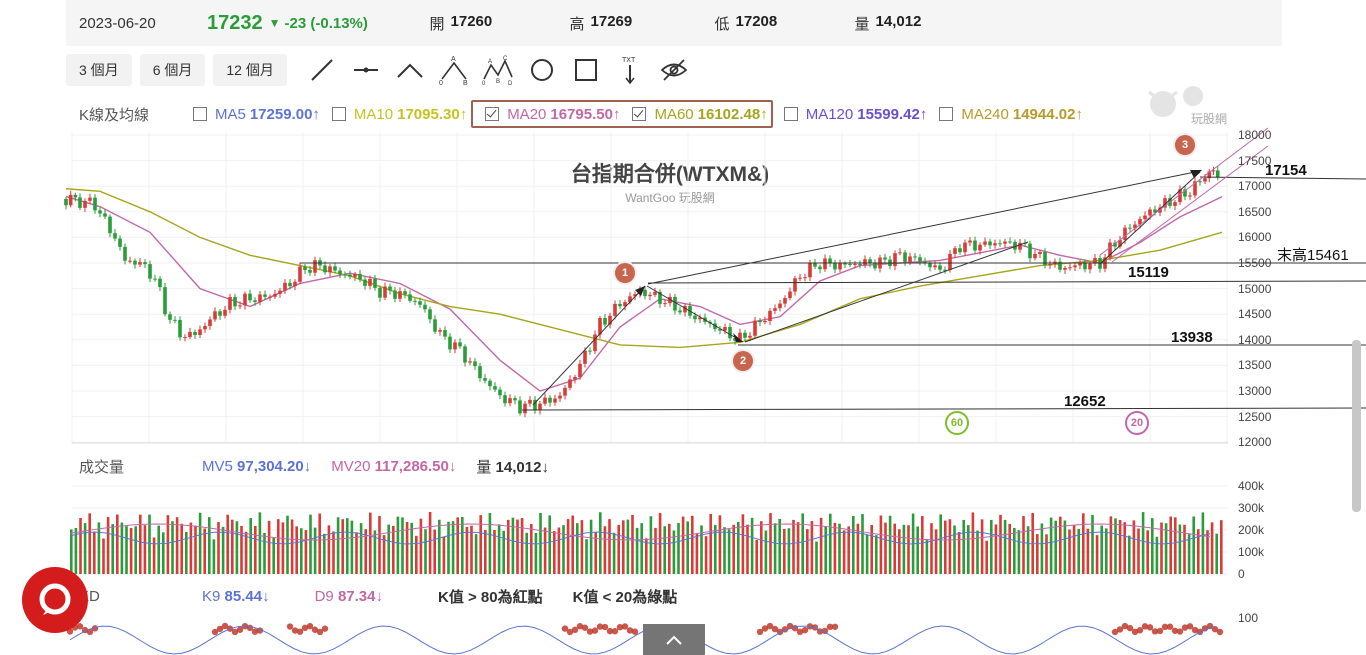 The image size is (1366, 655). Describe the element at coordinates (55, 600) in the screenshot. I see `chat-button` at that location.